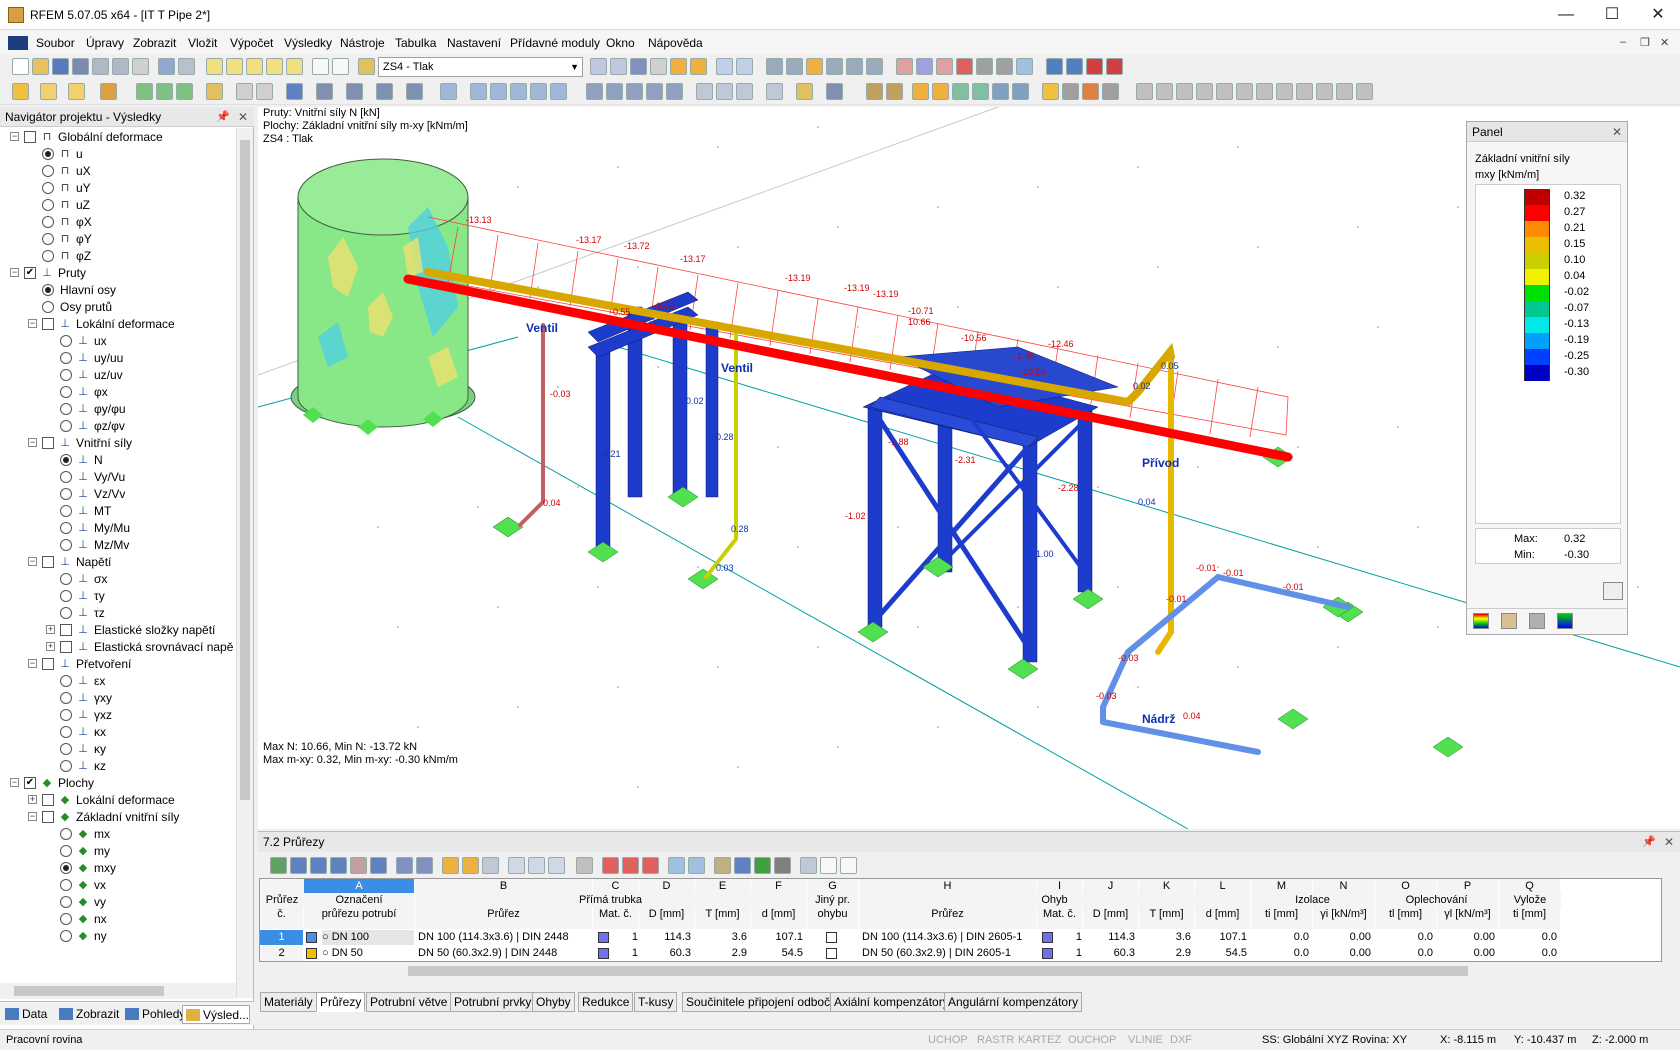  What do you see at coordinates (834, 66) in the screenshot?
I see `view-4-icon` at bounding box center [834, 66].